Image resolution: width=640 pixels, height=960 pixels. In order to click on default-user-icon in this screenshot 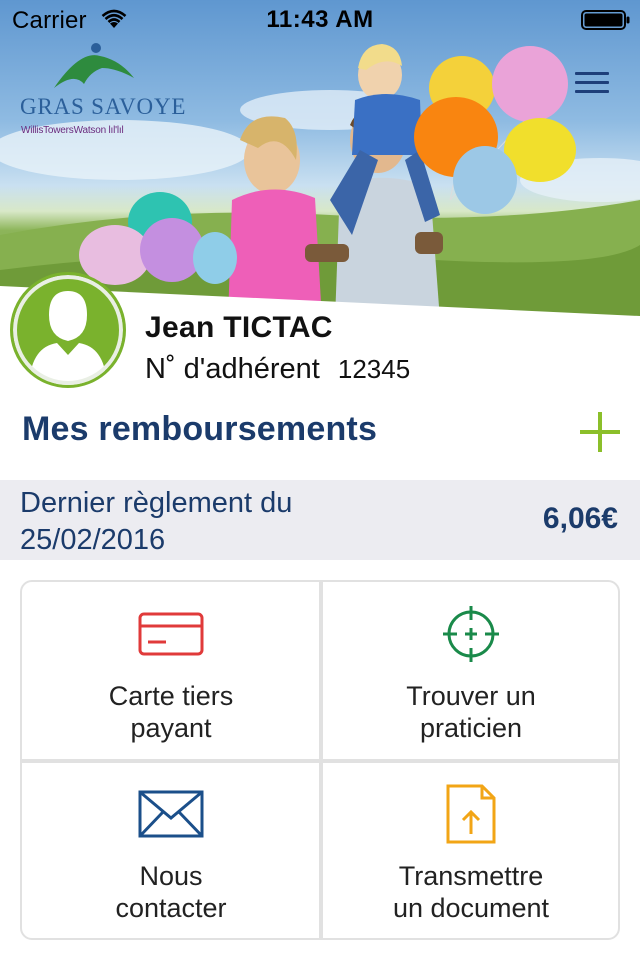, I will do `click(68, 330)`.